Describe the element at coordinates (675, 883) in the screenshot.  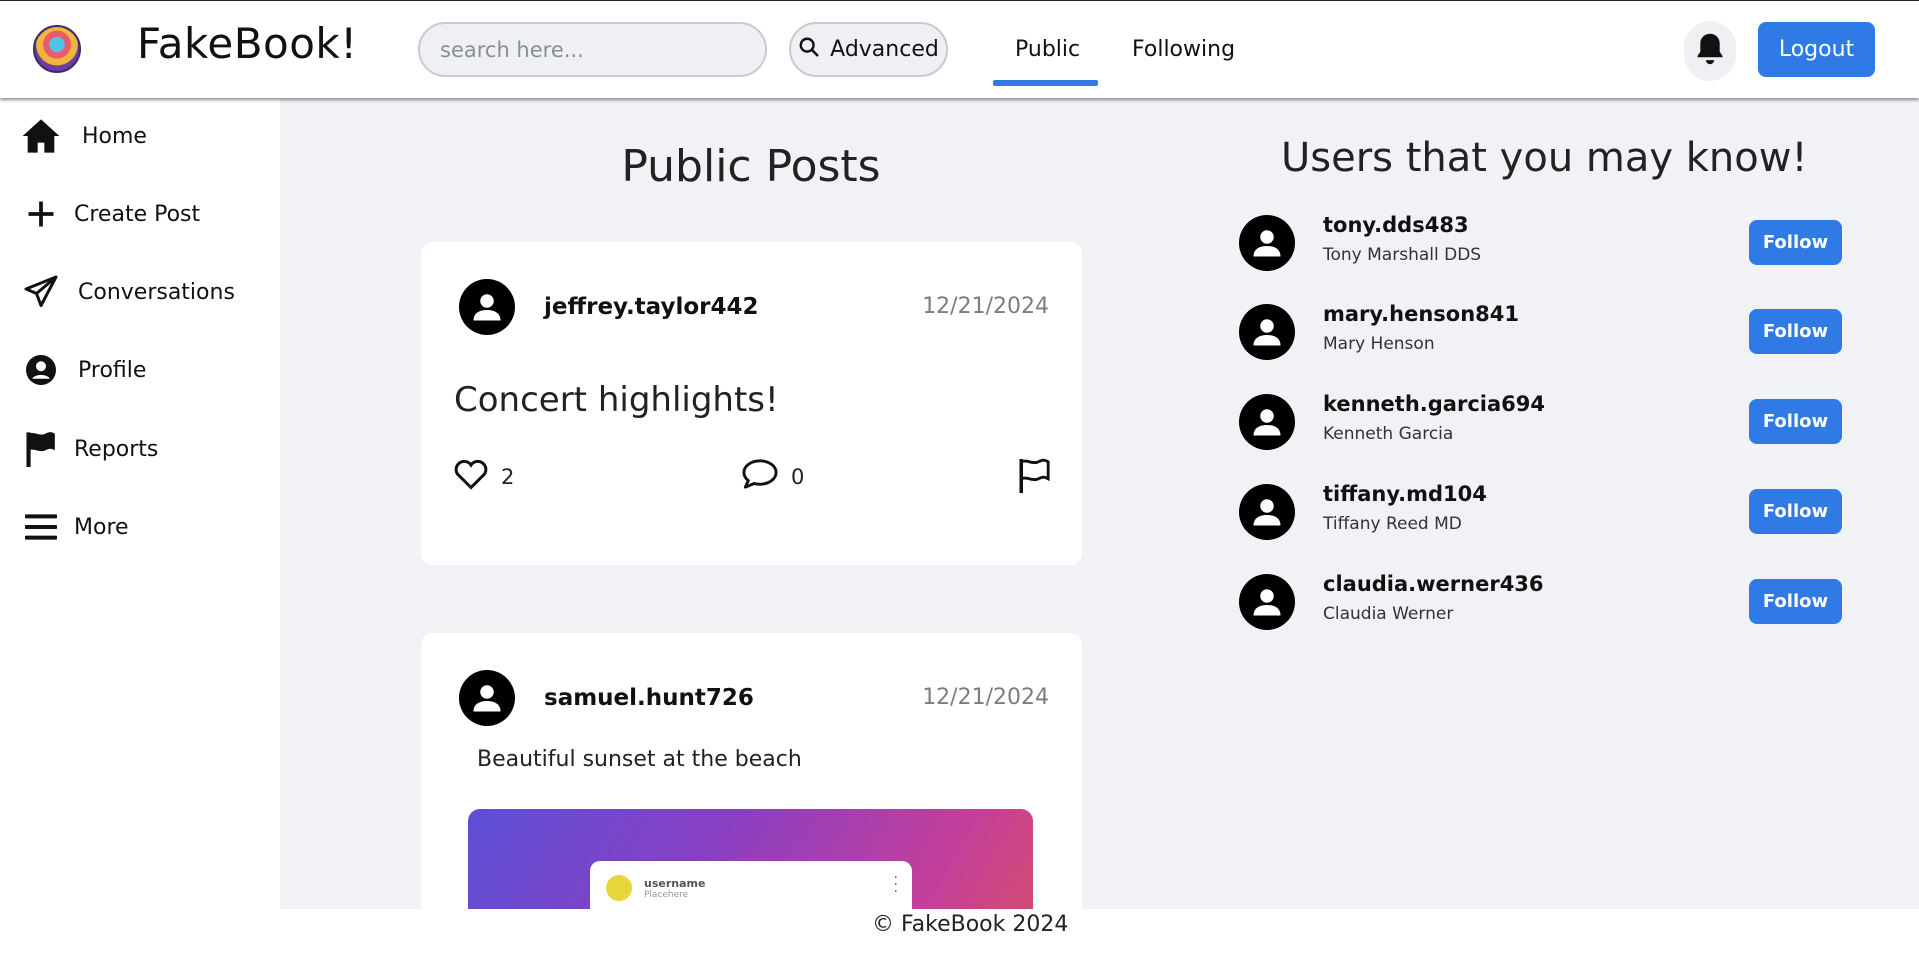
I see `mock-username: username` at that location.